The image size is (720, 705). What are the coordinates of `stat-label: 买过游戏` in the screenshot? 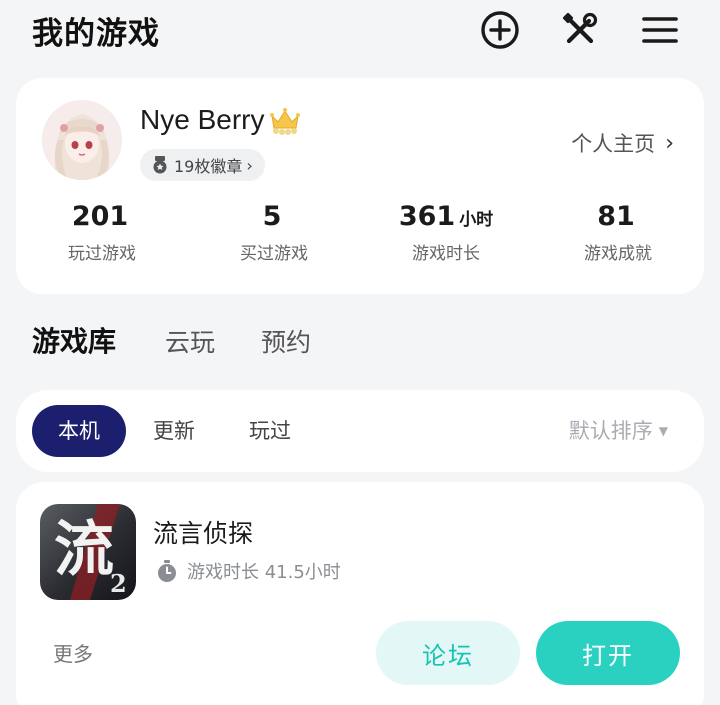 It's located at (274, 254).